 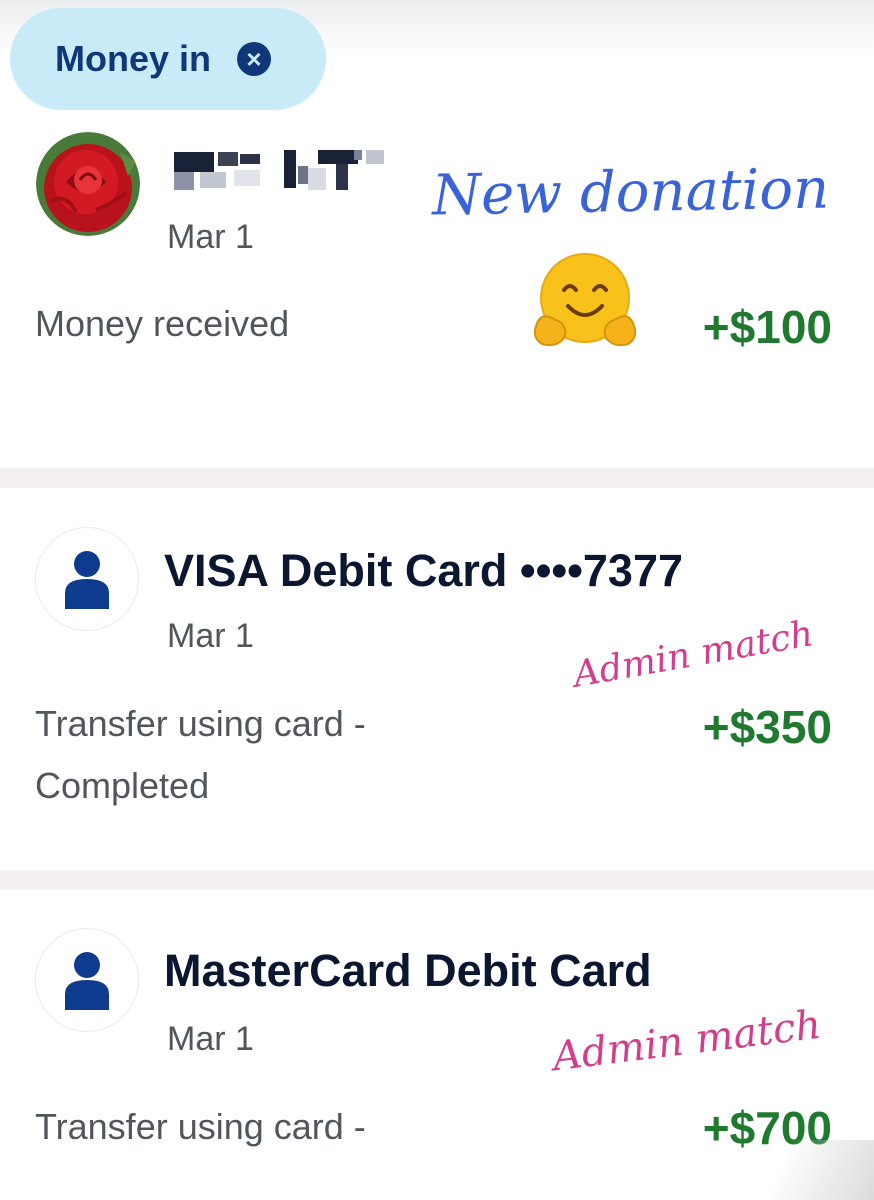 I want to click on transaction-title: MasterCard Debit Card, so click(x=408, y=970).